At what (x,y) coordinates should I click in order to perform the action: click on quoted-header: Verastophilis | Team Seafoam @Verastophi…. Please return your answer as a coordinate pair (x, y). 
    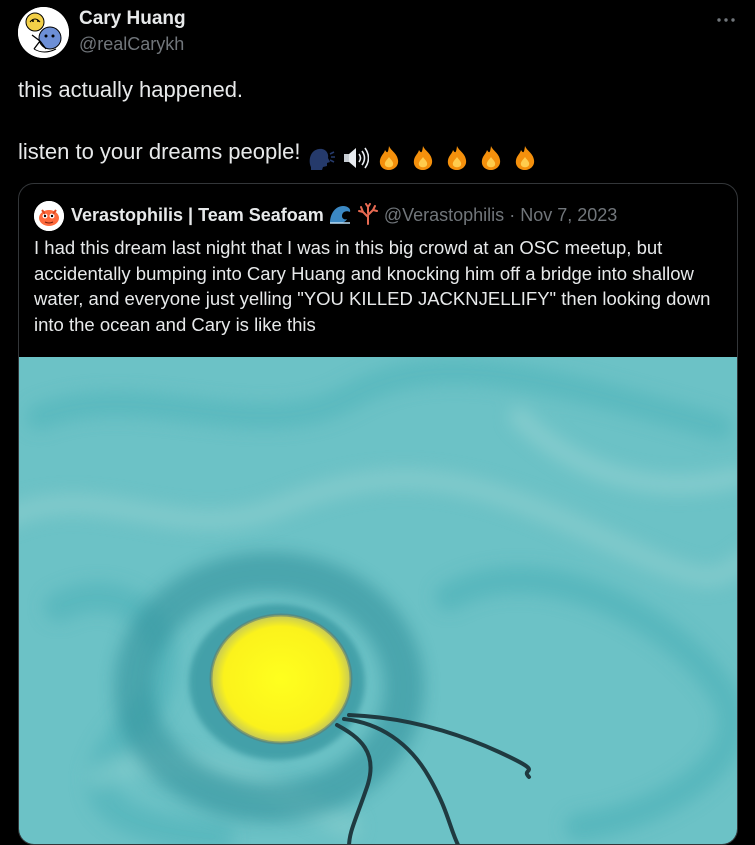
    Looking at the image, I should click on (344, 216).